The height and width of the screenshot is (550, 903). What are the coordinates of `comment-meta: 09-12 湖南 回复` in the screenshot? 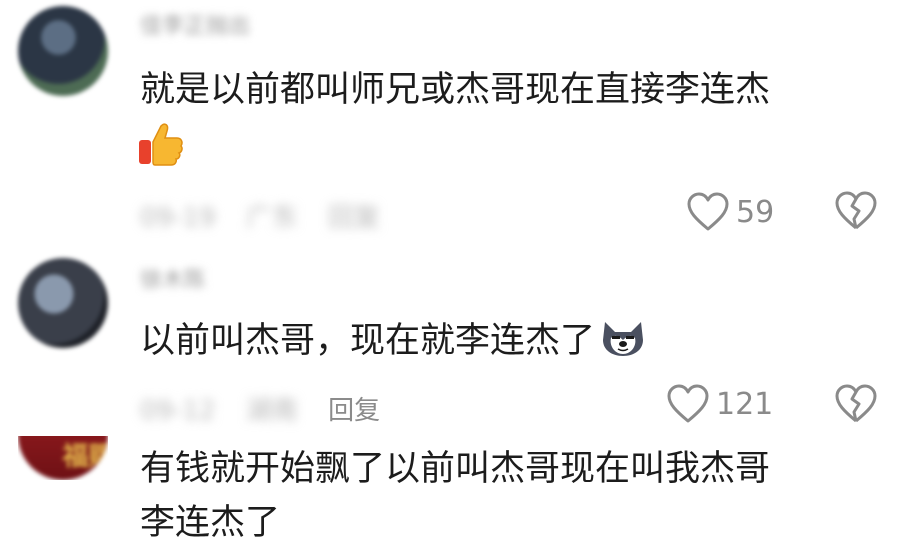 It's located at (260, 408).